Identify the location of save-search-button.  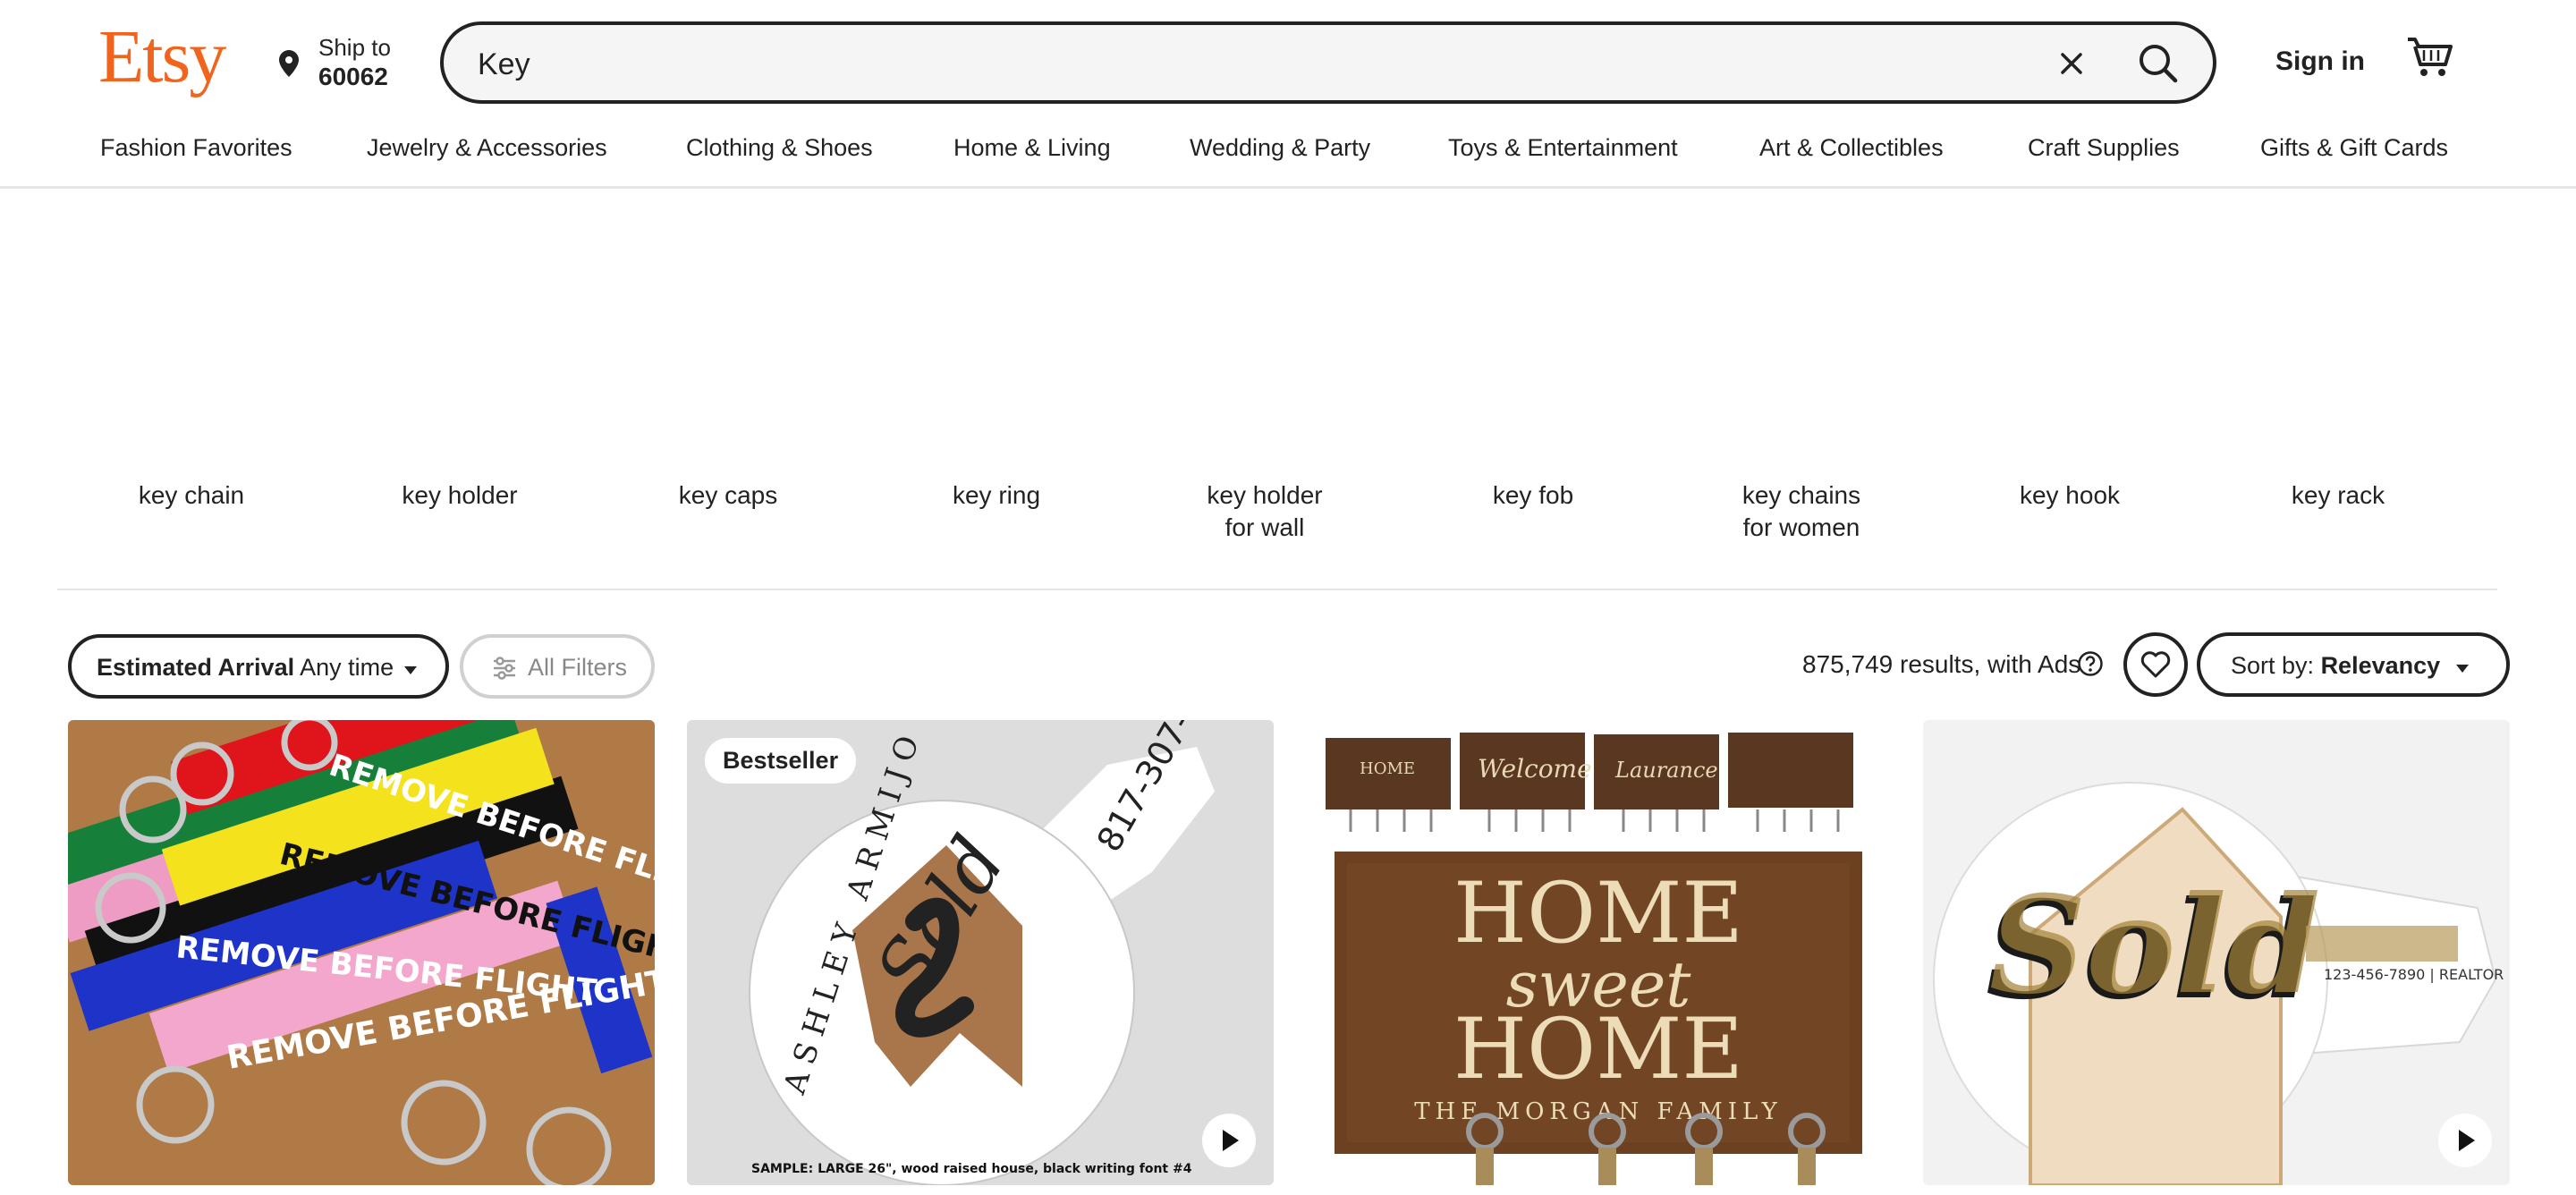
(2155, 664).